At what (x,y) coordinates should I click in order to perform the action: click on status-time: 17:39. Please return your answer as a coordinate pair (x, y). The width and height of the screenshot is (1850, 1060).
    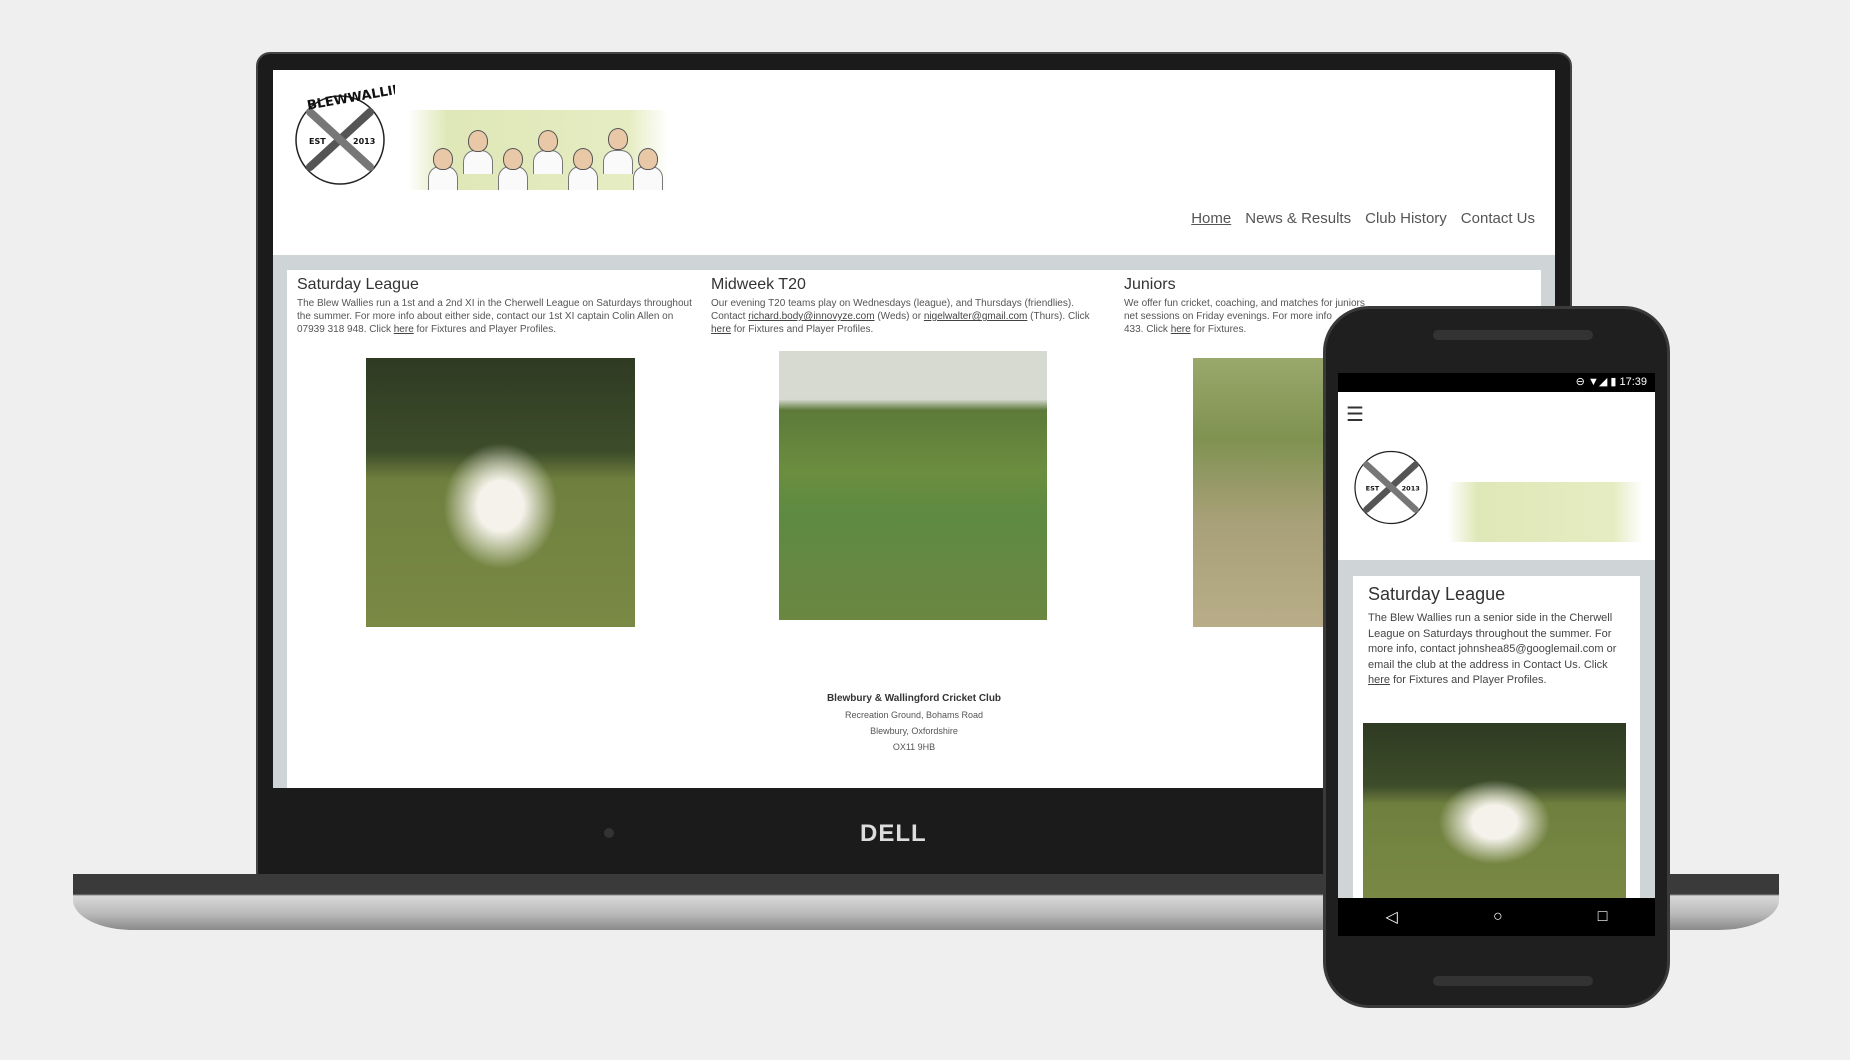
    Looking at the image, I should click on (1633, 382).